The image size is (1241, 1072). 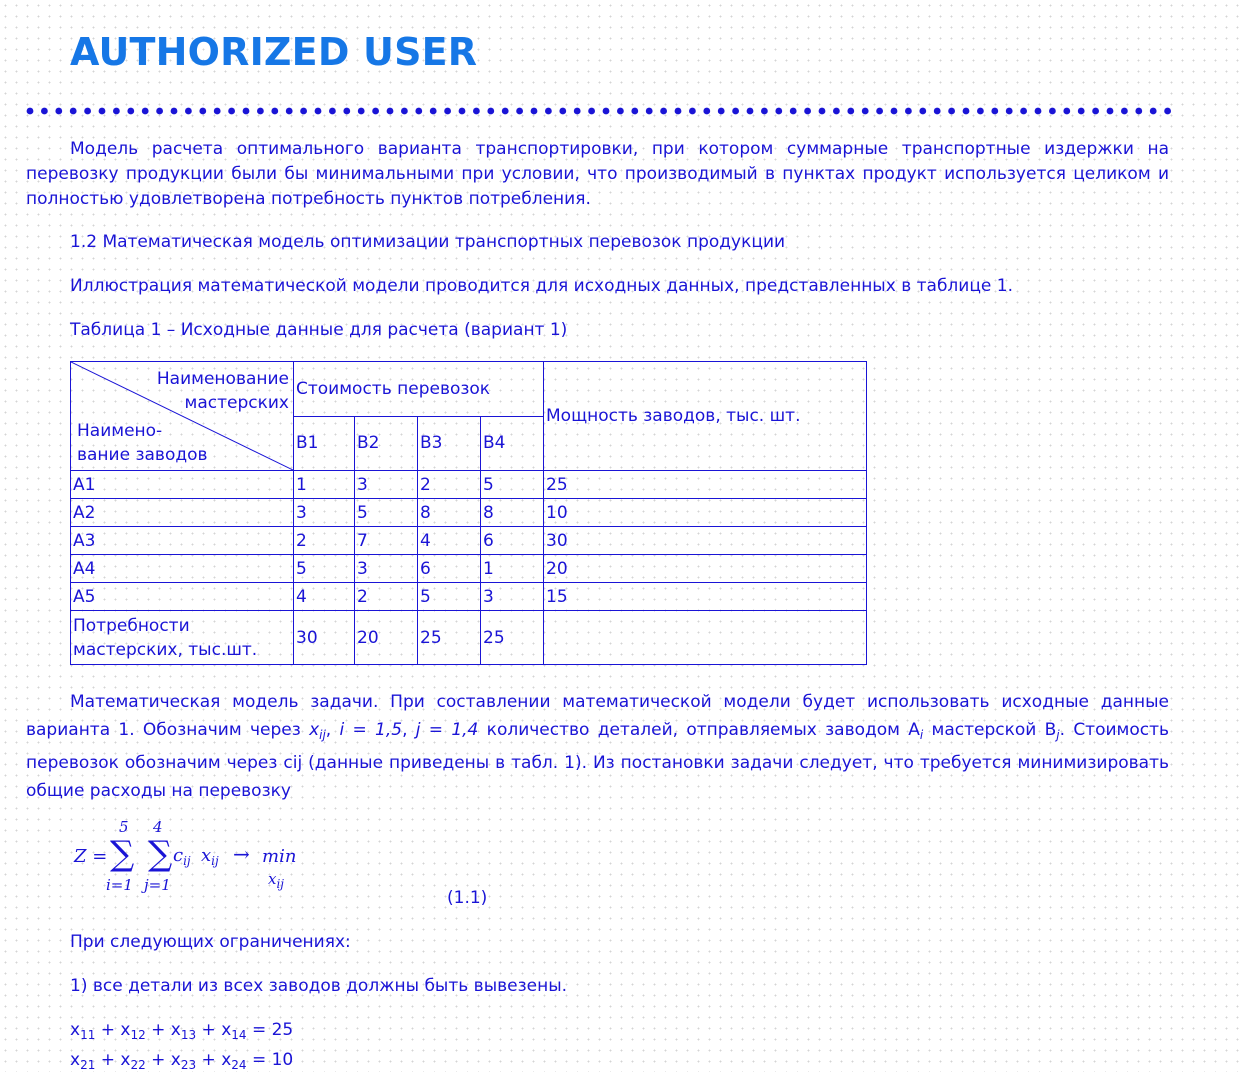 I want to click on arrow-icon: →, so click(x=241, y=854).